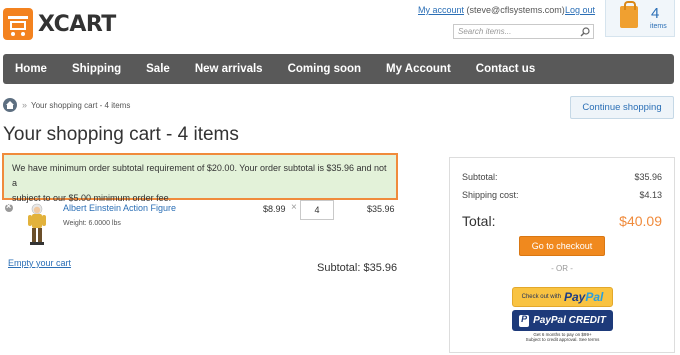 The width and height of the screenshot is (680, 355). Describe the element at coordinates (480, 177) in the screenshot. I see `summary-subtotal-label: Subtotal:` at that location.